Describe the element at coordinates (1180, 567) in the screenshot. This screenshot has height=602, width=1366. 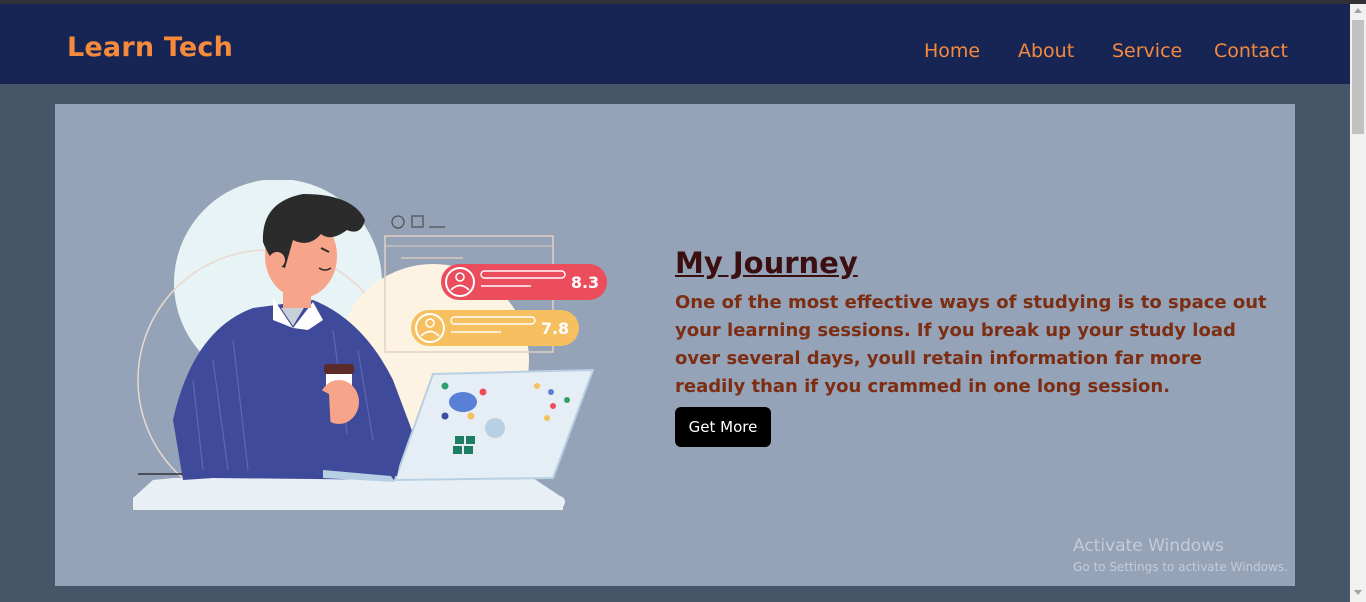
I see `watermark-subtitle: Go to Settings to activate Windows.` at that location.